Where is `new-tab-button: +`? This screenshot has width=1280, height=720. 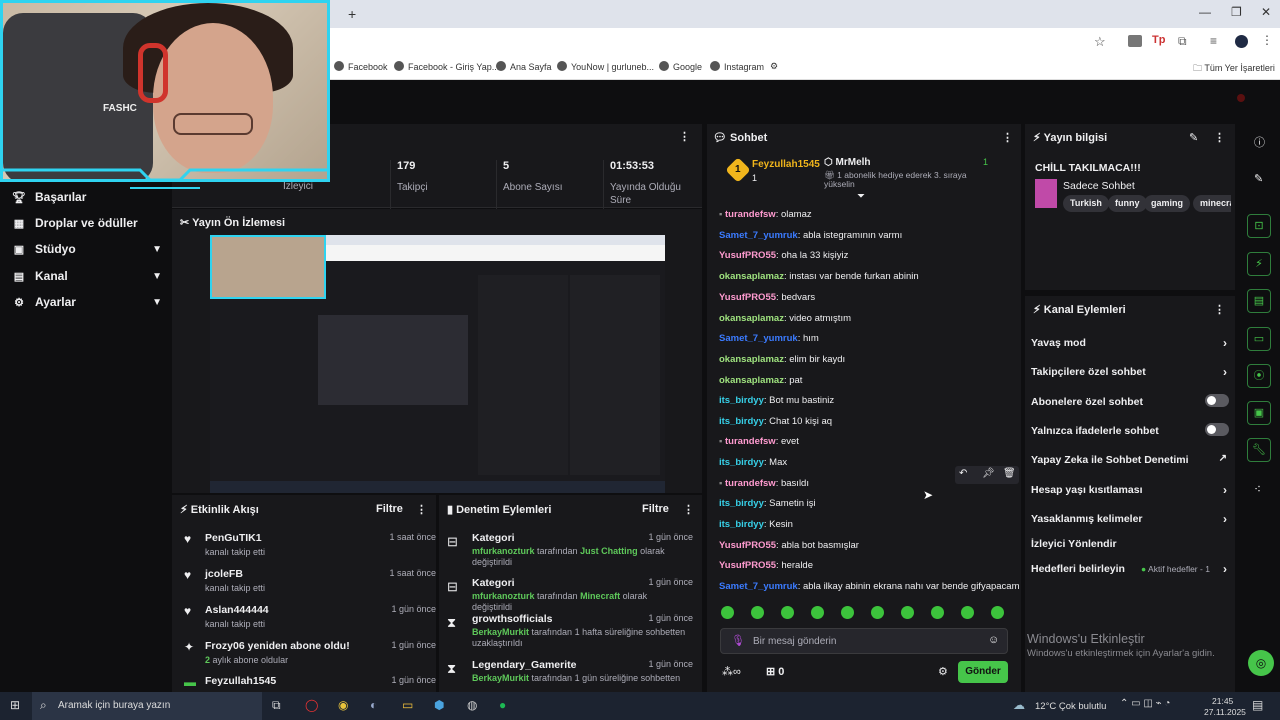 new-tab-button: + is located at coordinates (352, 14).